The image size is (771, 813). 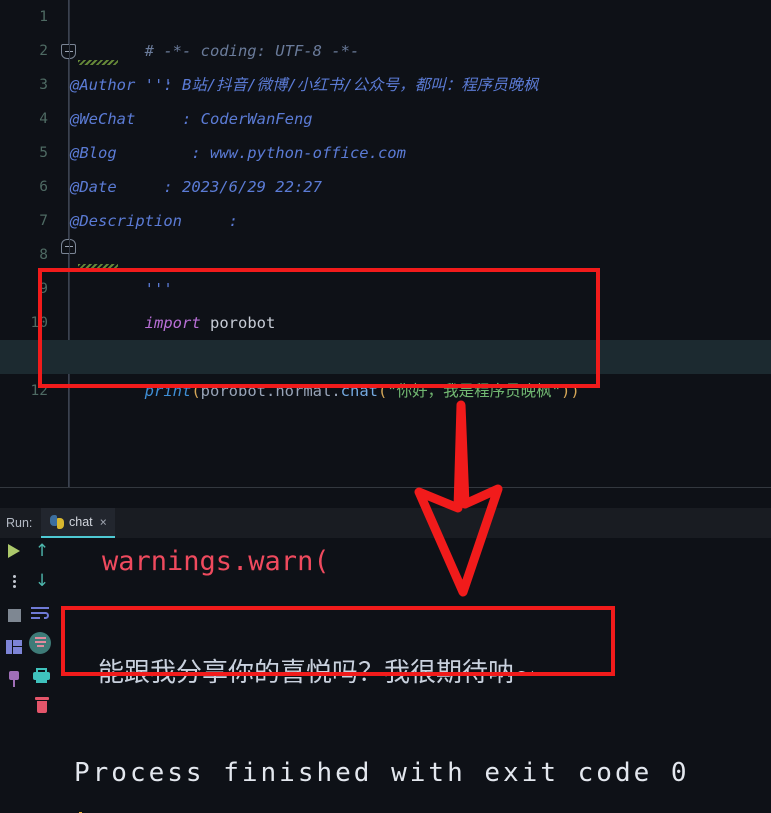 What do you see at coordinates (420, 153) in the screenshot?
I see `code-line-5: @Blog : www.python-office.com` at bounding box center [420, 153].